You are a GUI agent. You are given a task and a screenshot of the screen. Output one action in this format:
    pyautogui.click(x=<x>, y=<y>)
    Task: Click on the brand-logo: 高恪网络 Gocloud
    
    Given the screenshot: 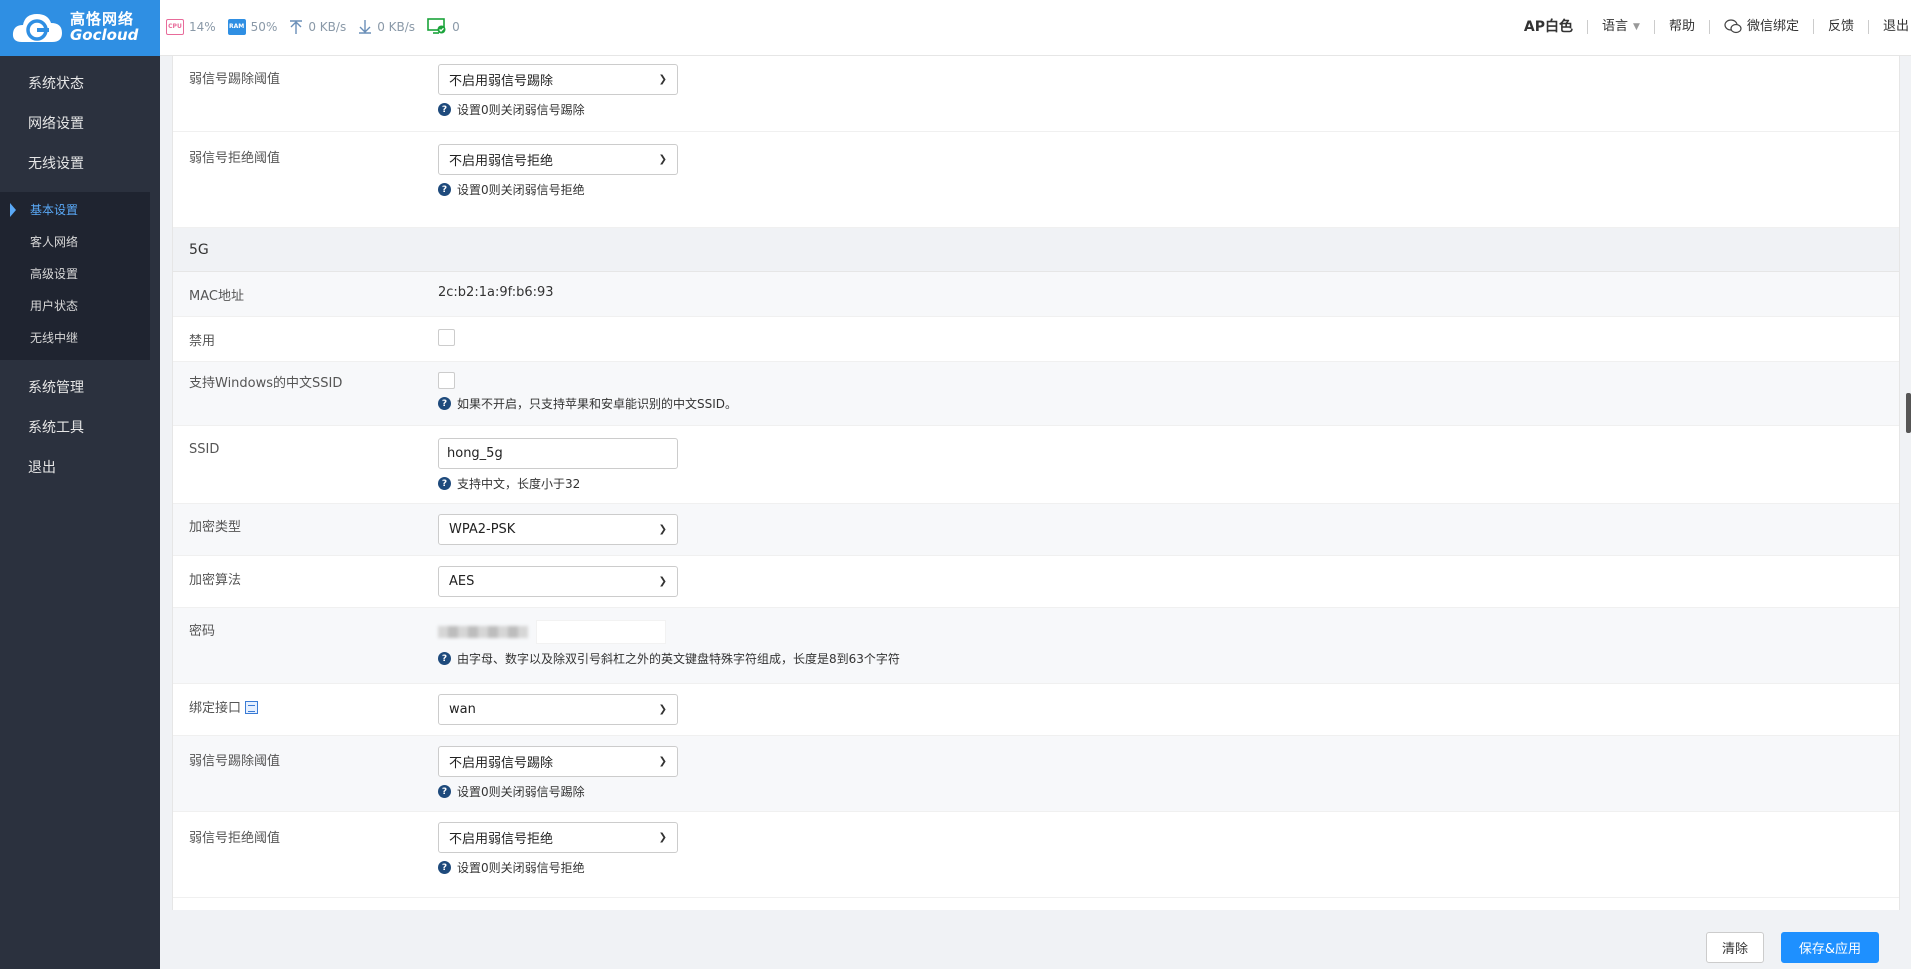 What is the action you would take?
    pyautogui.click(x=80, y=28)
    